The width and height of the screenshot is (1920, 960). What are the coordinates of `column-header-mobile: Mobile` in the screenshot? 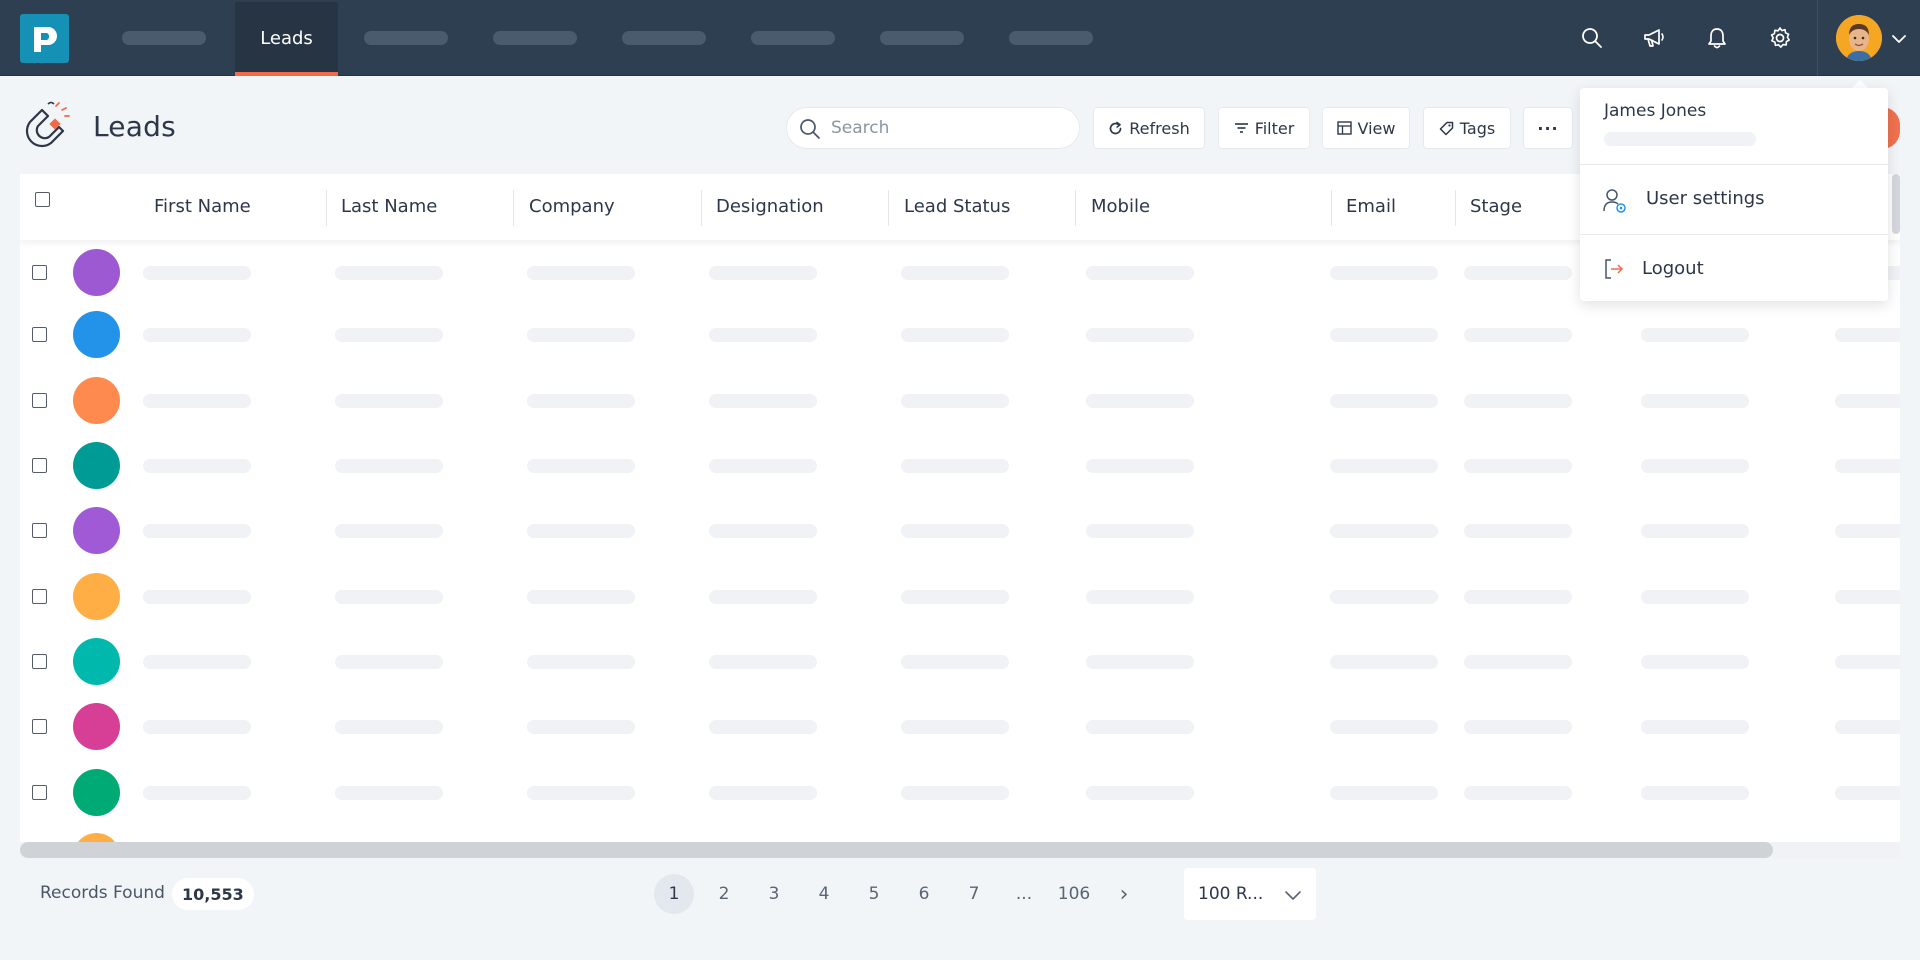 It's located at (1120, 206).